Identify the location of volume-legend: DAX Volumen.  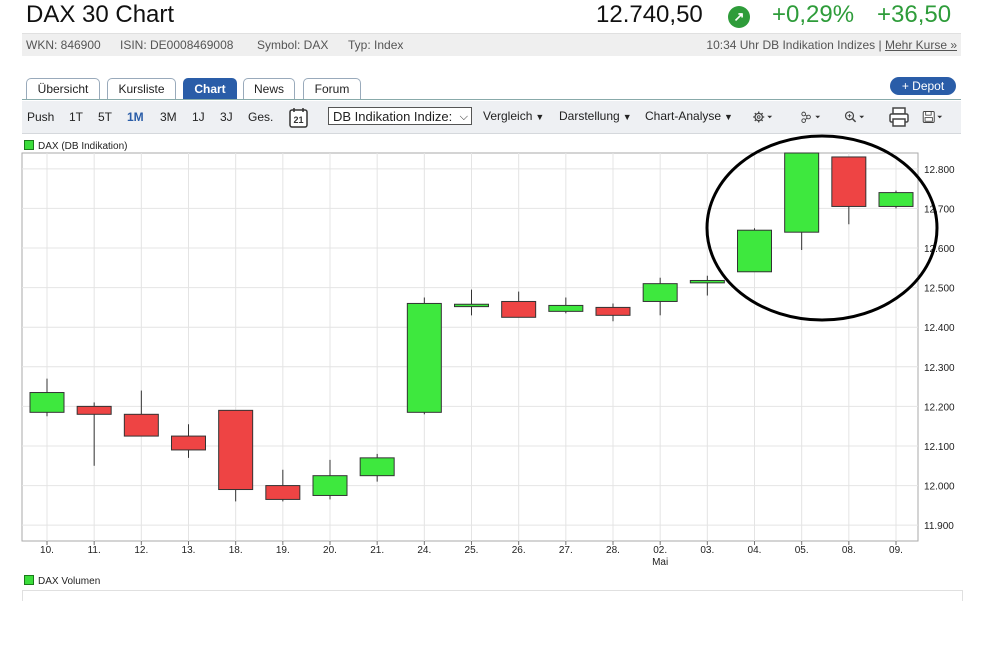
(62, 581).